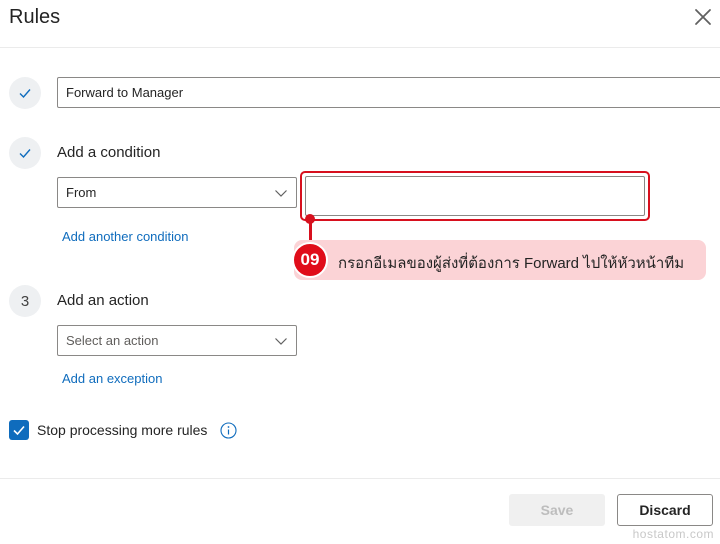  Describe the element at coordinates (388, 92) in the screenshot. I see `rule-name-input: Forward to Manager` at that location.